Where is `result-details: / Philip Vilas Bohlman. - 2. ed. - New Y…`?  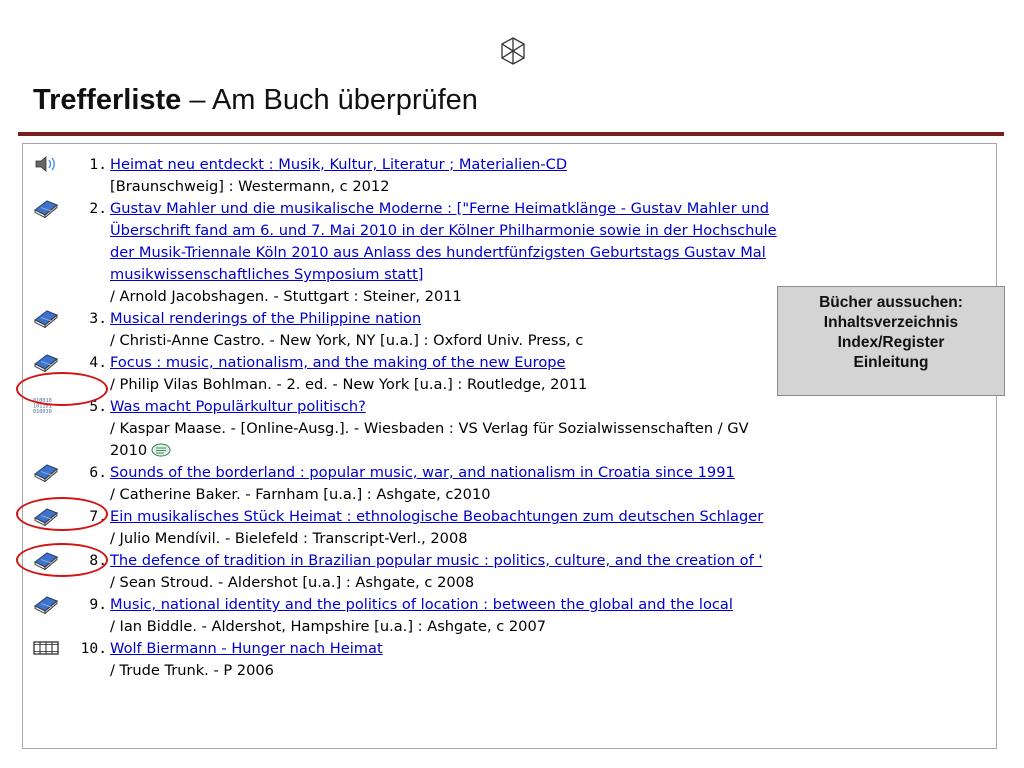
result-details: / Philip Vilas Bohlman. - 2. ed. - New Y… is located at coordinates (349, 384).